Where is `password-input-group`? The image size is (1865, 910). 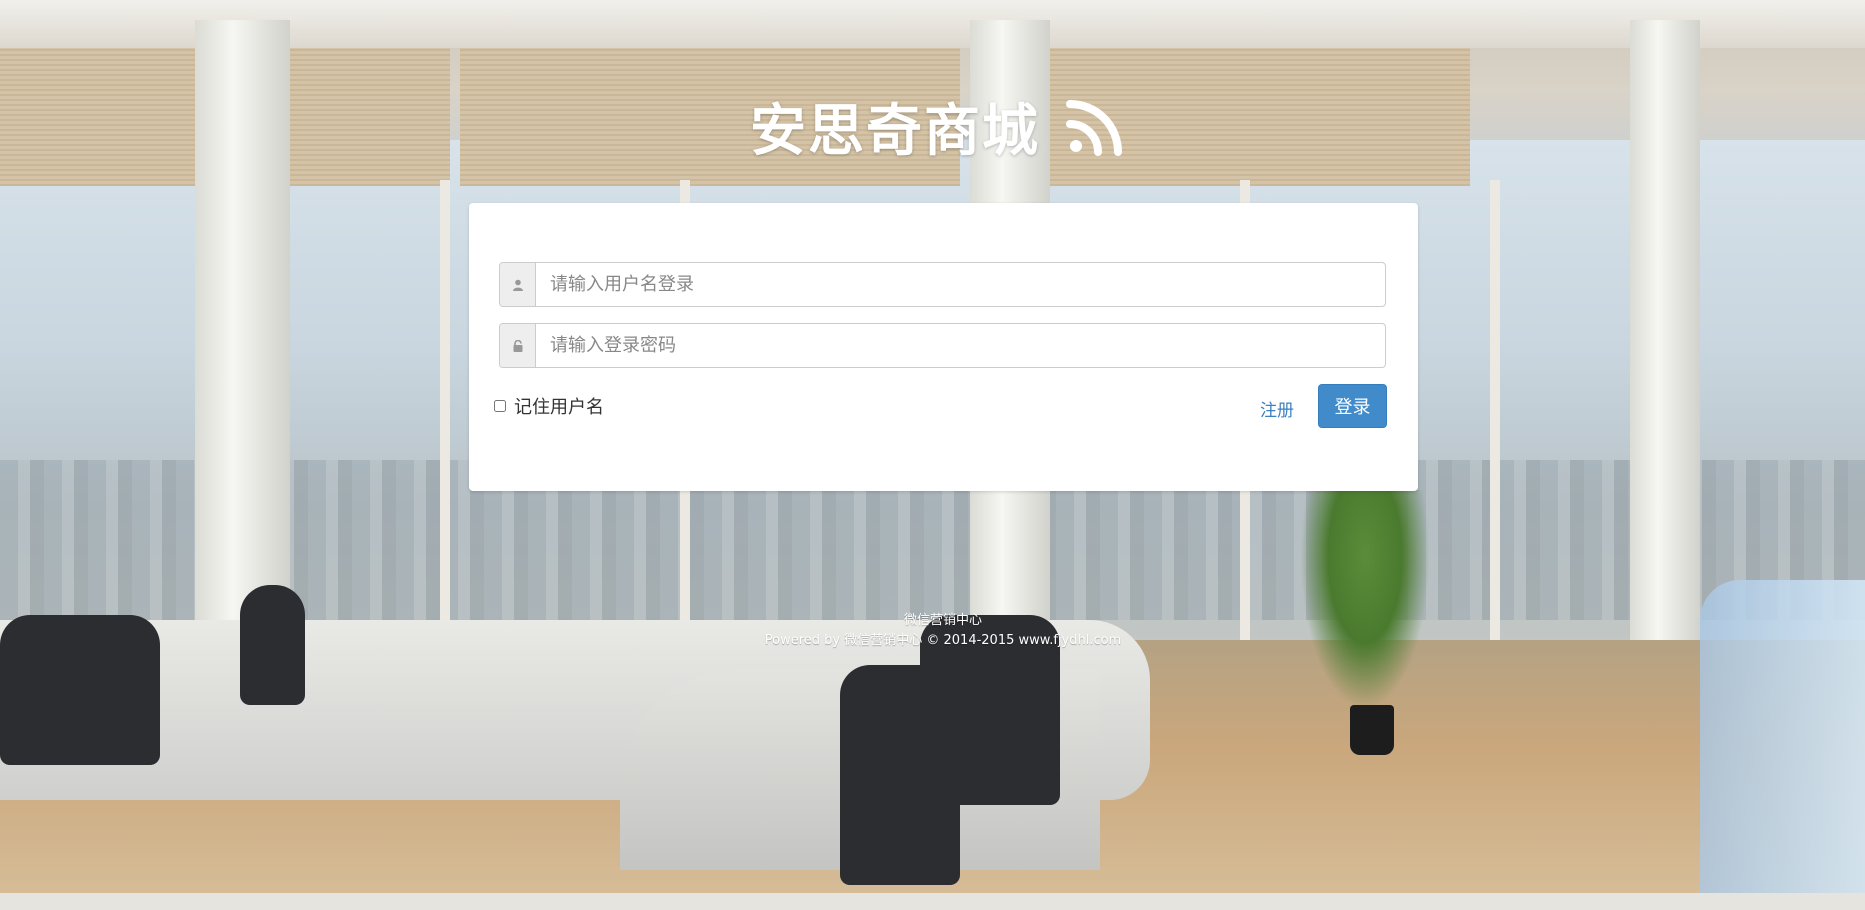 password-input-group is located at coordinates (942, 345).